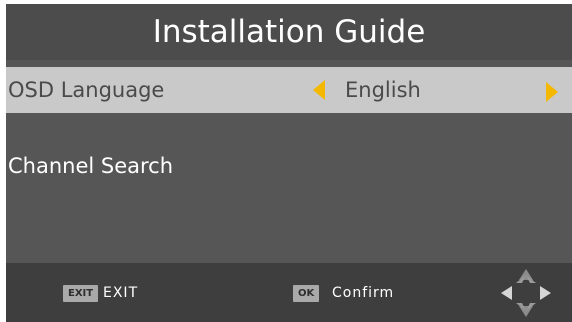 This screenshot has height=322, width=572. I want to click on menu-item-osd-language: OSD Language English, so click(289, 90).